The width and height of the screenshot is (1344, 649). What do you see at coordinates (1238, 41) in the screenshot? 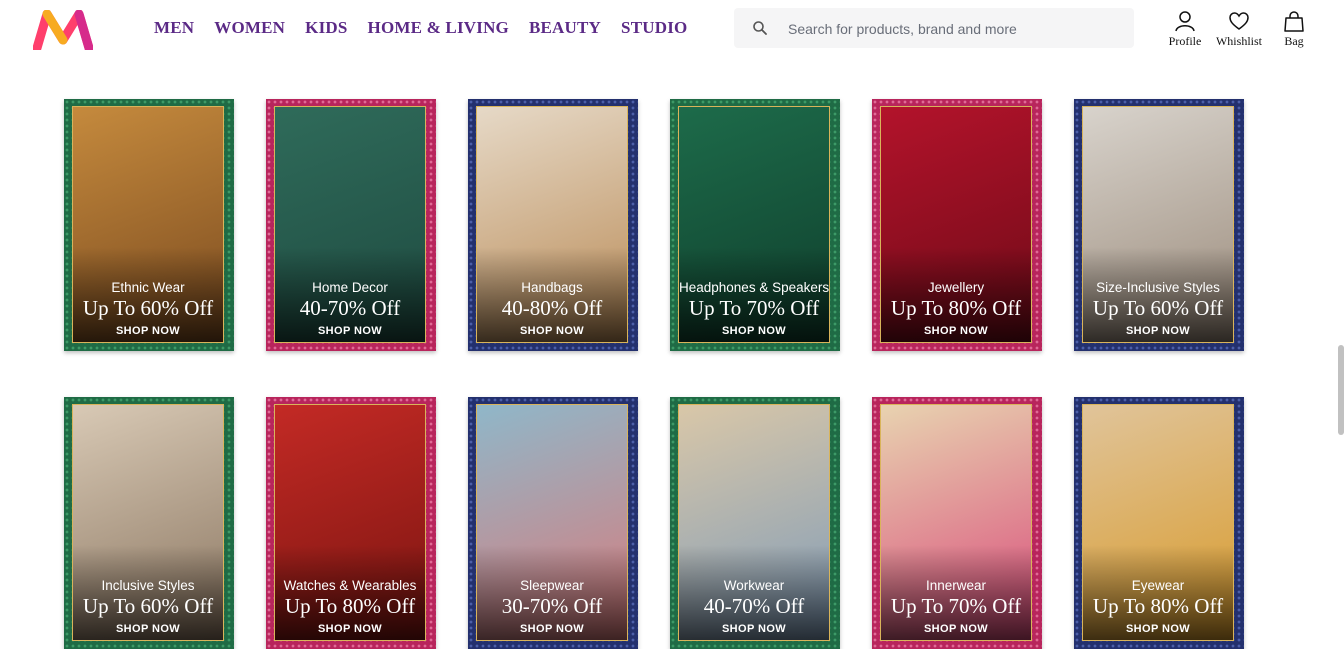
I see `wishlist-label: Whishlist` at bounding box center [1238, 41].